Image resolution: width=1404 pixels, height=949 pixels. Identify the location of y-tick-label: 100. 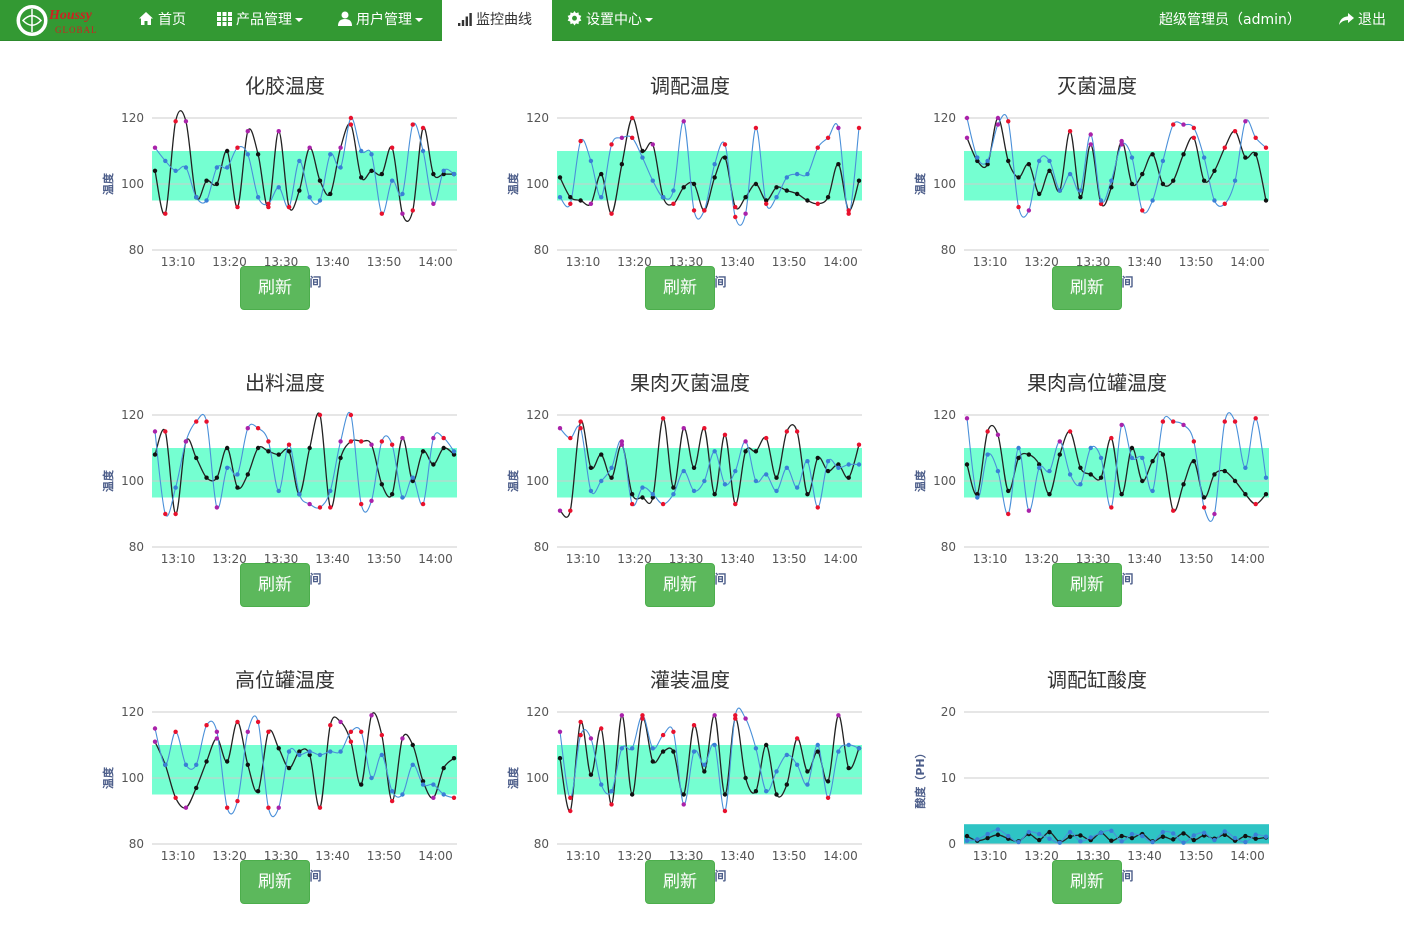
(132, 481).